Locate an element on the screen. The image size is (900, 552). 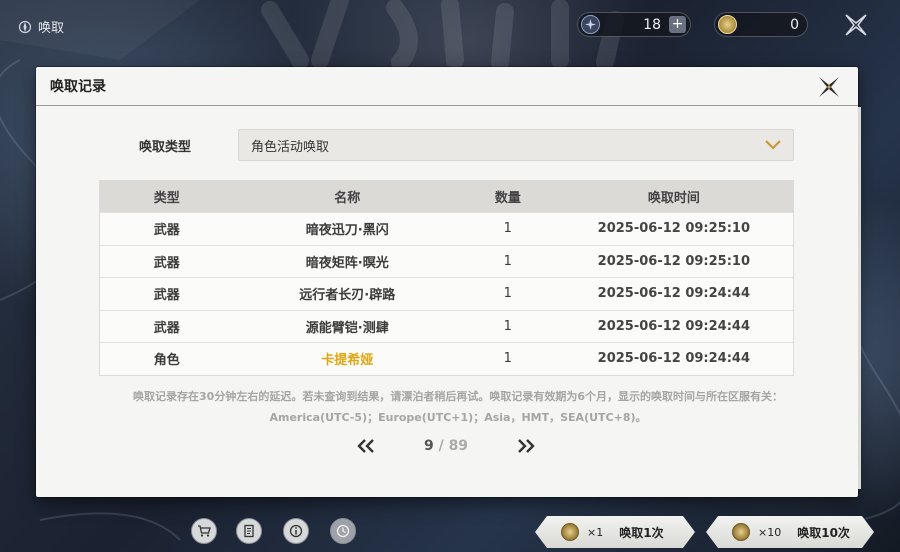
top-close-icon is located at coordinates (856, 25).